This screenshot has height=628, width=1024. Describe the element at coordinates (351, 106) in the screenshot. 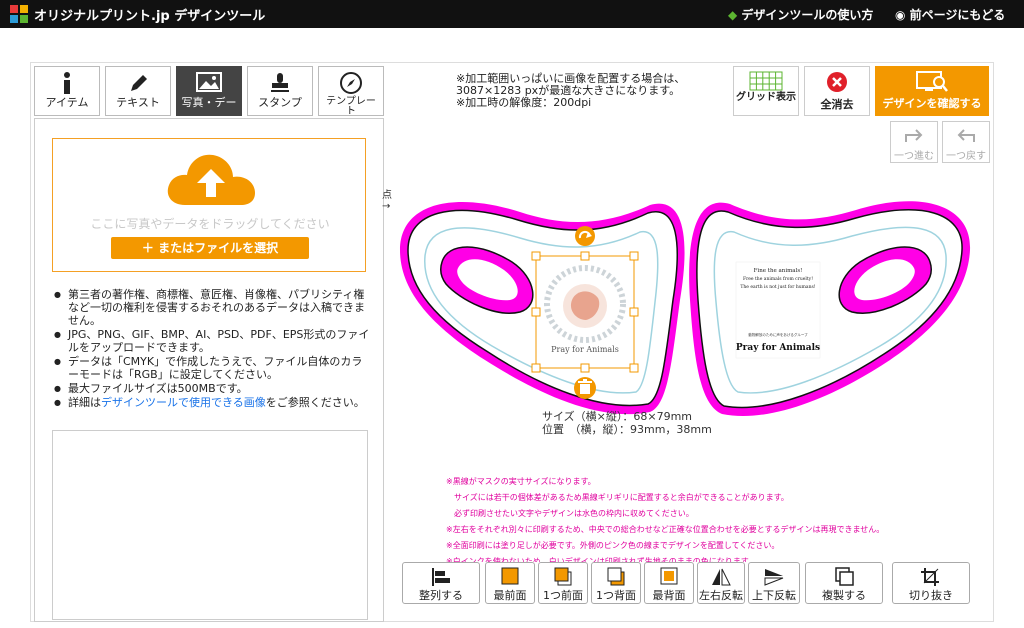

I see `tab-template-label: テンプレー ト` at that location.